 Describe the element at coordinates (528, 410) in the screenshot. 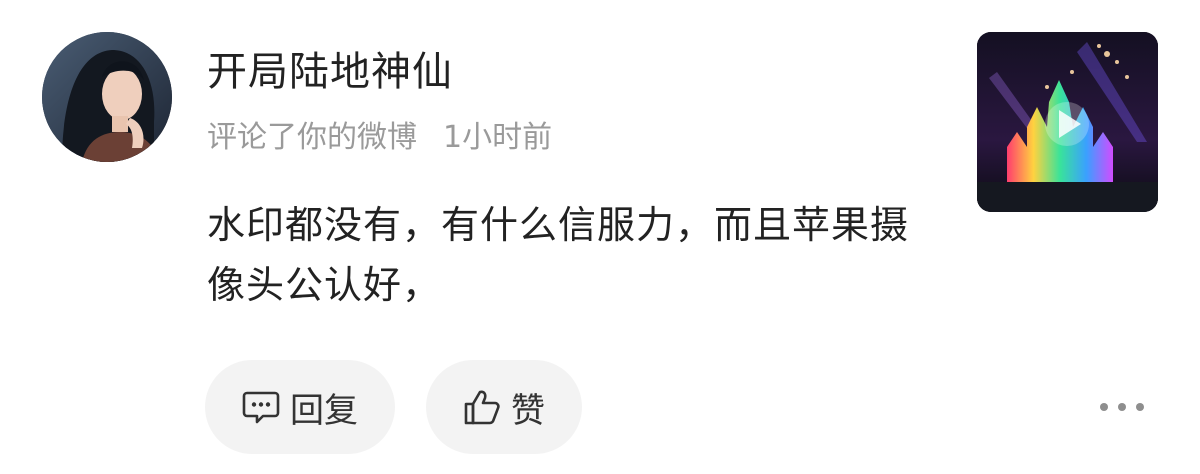

I see `like-label: 赞` at that location.